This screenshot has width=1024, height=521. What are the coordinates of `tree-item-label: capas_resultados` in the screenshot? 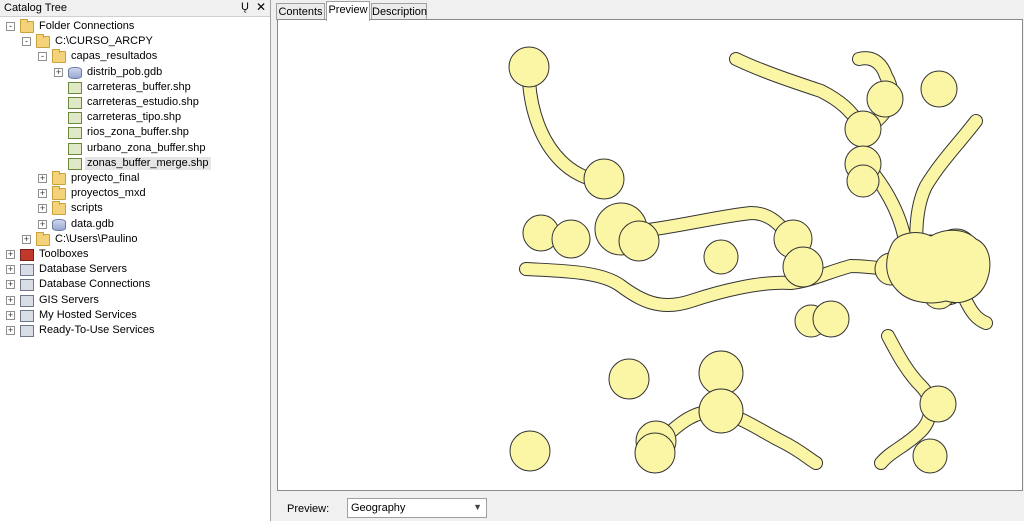 It's located at (114, 56).